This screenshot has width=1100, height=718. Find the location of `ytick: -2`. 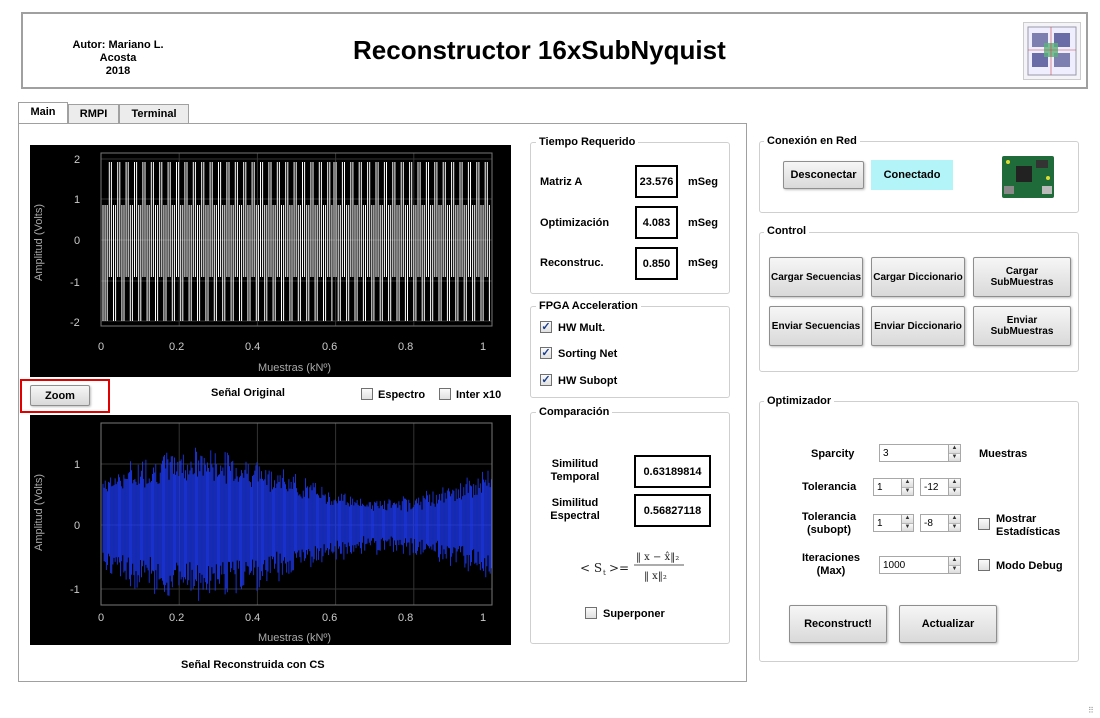

ytick: -2 is located at coordinates (75, 323).